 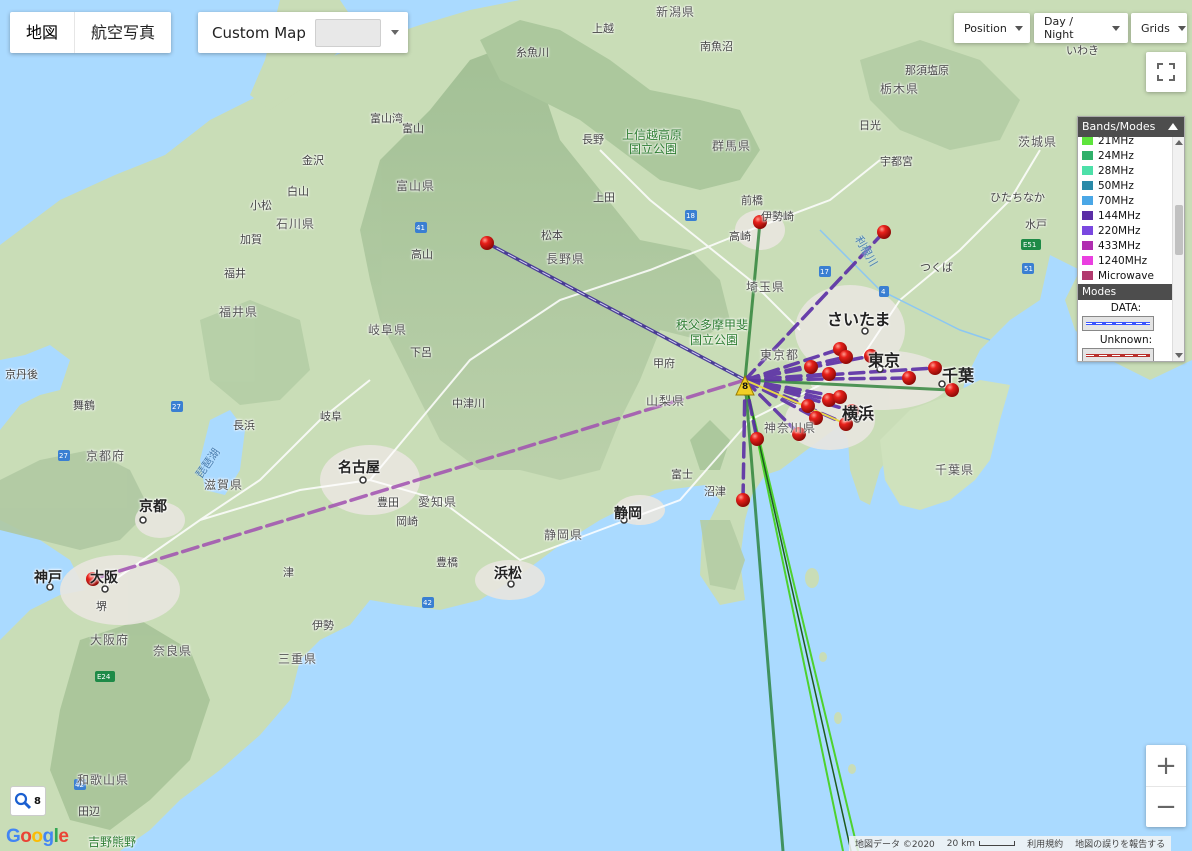 I want to click on modes-header: Modes, so click(x=1126, y=292).